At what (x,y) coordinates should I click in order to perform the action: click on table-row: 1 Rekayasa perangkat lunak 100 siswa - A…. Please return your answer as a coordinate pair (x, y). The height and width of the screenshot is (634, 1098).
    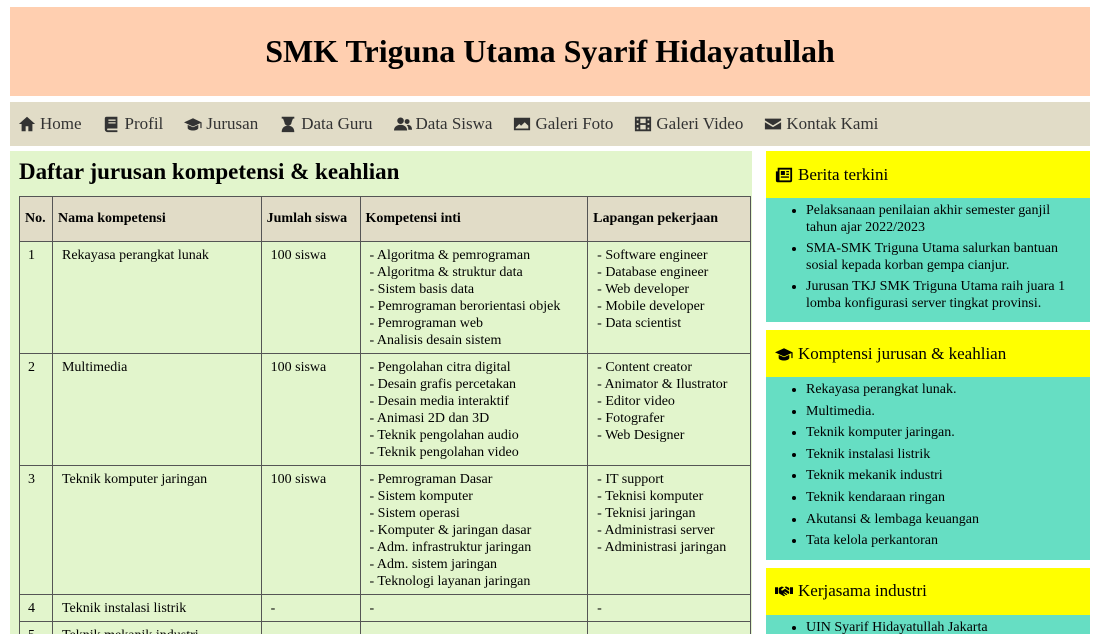
    Looking at the image, I should click on (385, 297).